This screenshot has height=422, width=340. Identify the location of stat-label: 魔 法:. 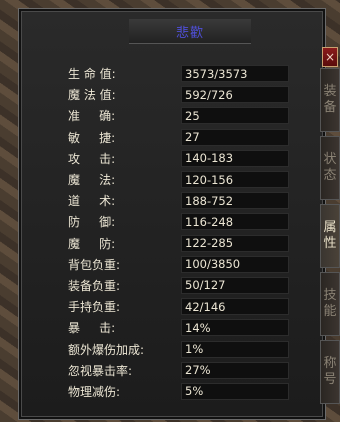
(92, 180).